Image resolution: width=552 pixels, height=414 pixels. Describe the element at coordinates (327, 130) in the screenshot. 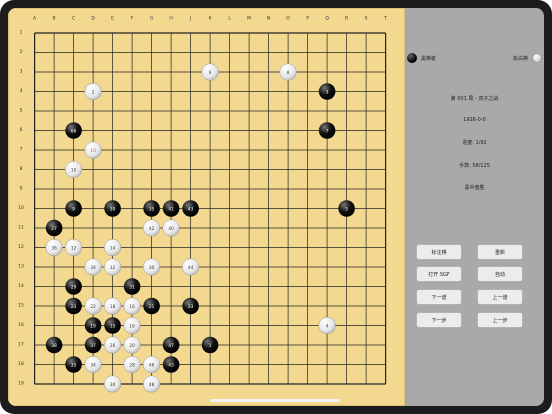

I see `black-stone: 7` at that location.